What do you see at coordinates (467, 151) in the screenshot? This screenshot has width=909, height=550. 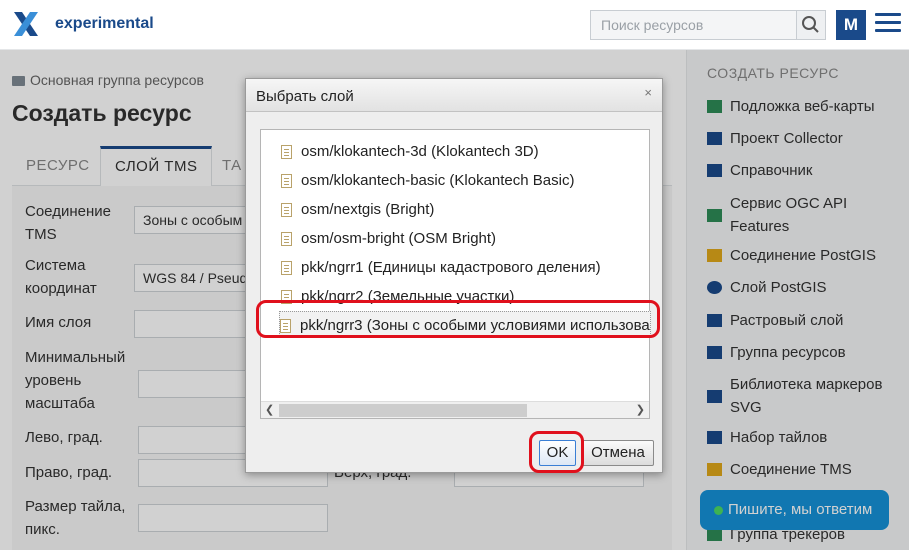 I see `layer-item: osm/klokantech-3d (Klokantech 3D)` at bounding box center [467, 151].